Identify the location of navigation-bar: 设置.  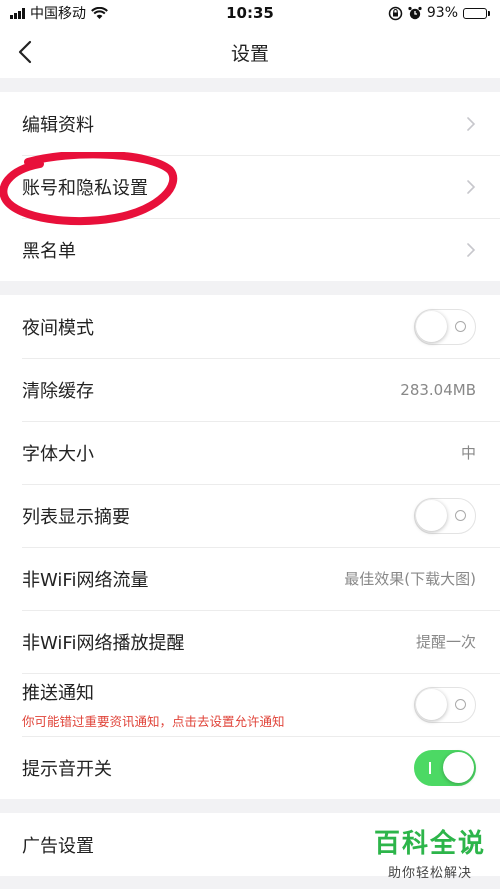
(250, 52).